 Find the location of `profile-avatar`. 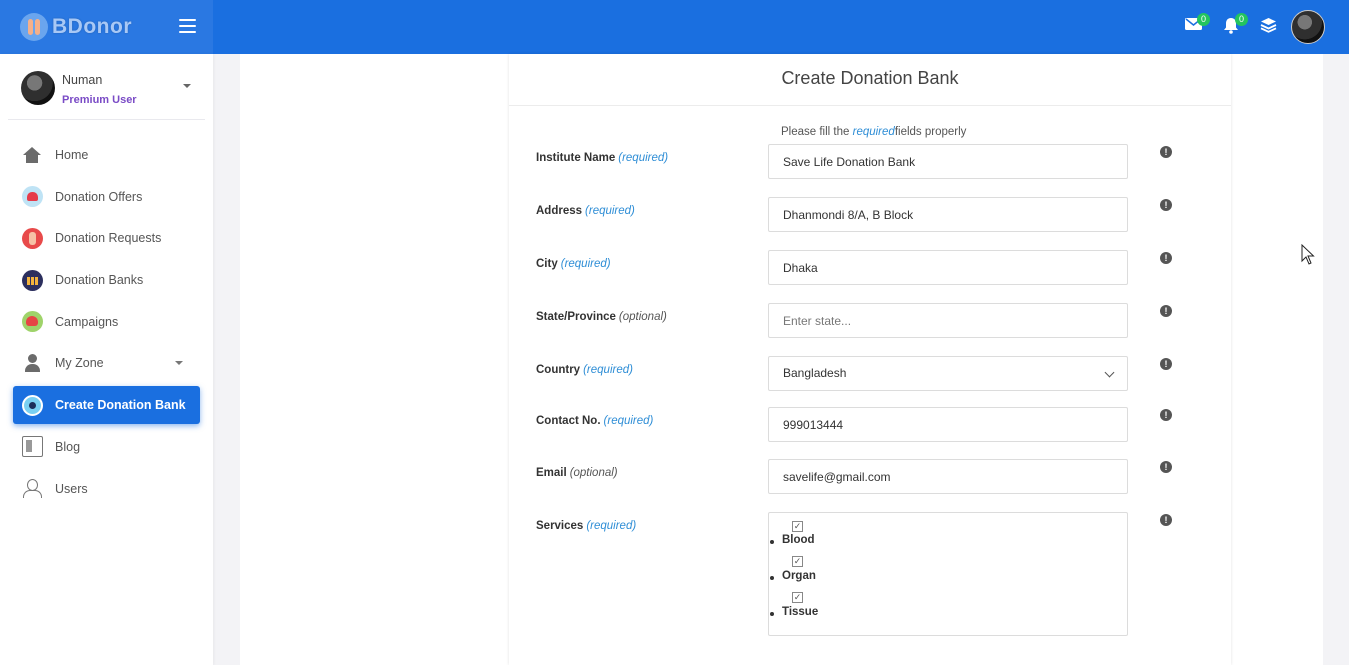

profile-avatar is located at coordinates (1308, 27).